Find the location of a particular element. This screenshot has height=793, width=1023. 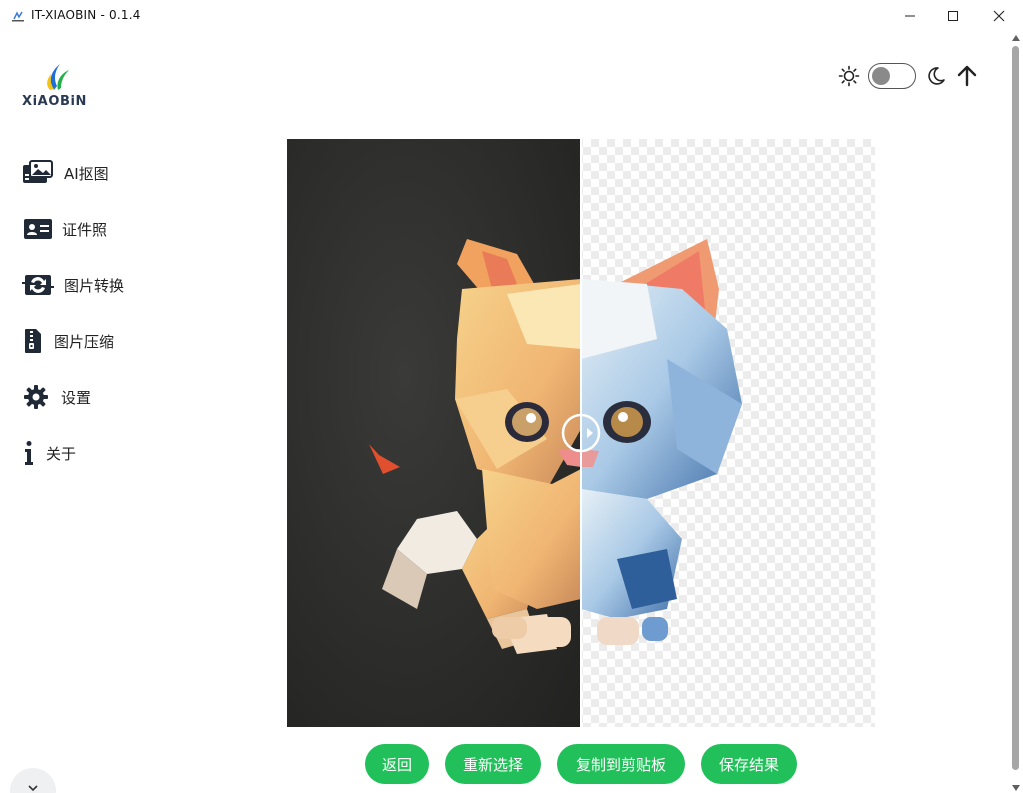

sidebar-item-label: 关于 is located at coordinates (61, 453).